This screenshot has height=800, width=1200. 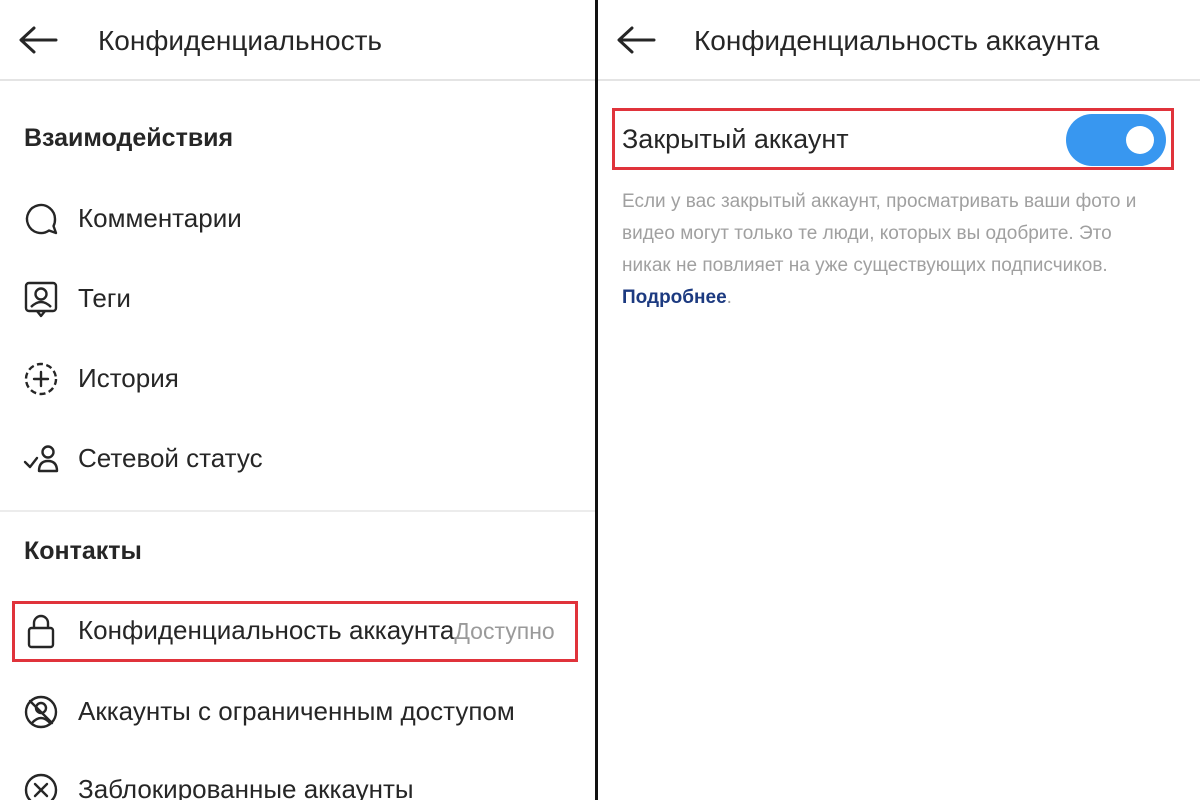 What do you see at coordinates (504, 631) in the screenshot?
I see `privacy-status-value: Доступно` at bounding box center [504, 631].